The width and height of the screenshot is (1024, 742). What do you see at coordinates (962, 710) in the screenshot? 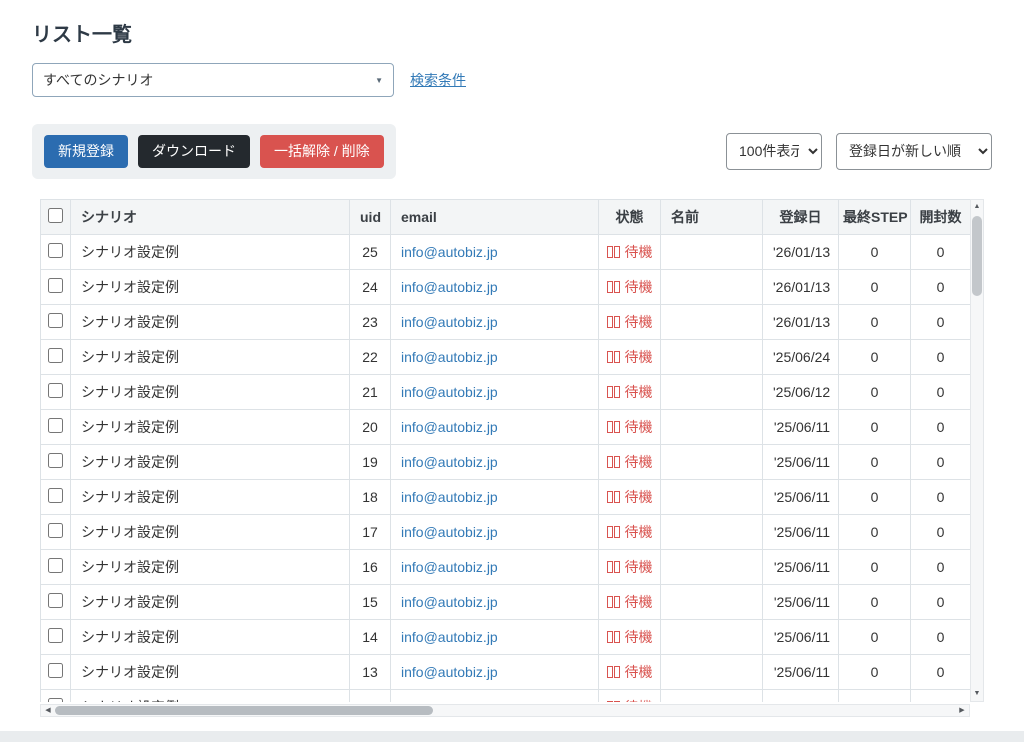
I see `scroll-right-icon: ▶` at bounding box center [962, 710].